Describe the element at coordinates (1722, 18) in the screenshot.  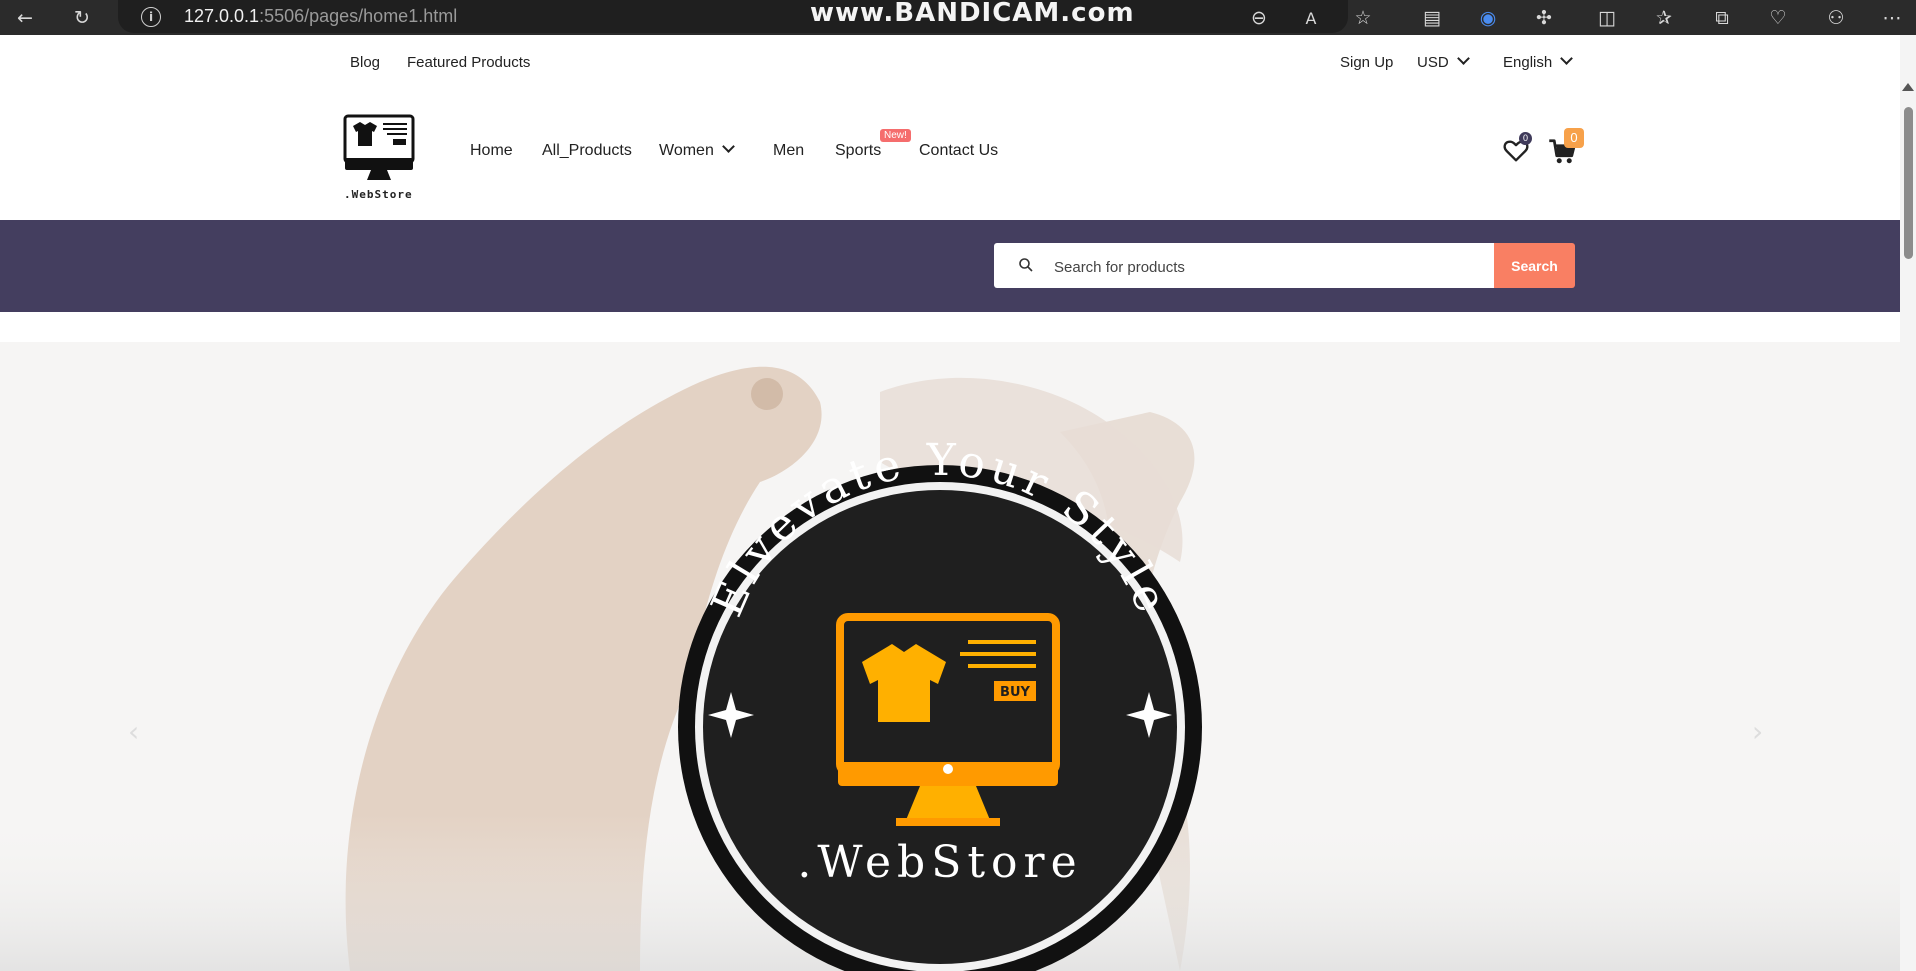
I see `collections-icon: ⧉` at that location.